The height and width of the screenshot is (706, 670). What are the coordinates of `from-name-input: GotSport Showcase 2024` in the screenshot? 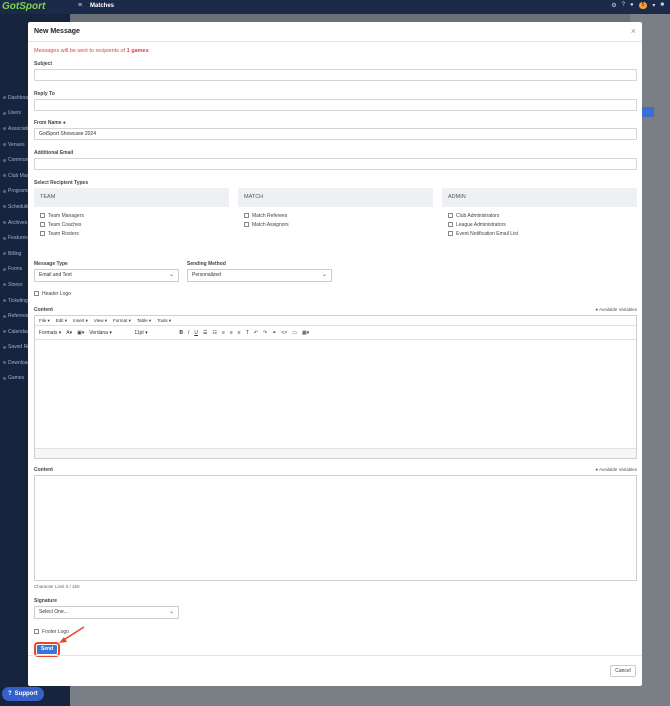 It's located at (335, 134).